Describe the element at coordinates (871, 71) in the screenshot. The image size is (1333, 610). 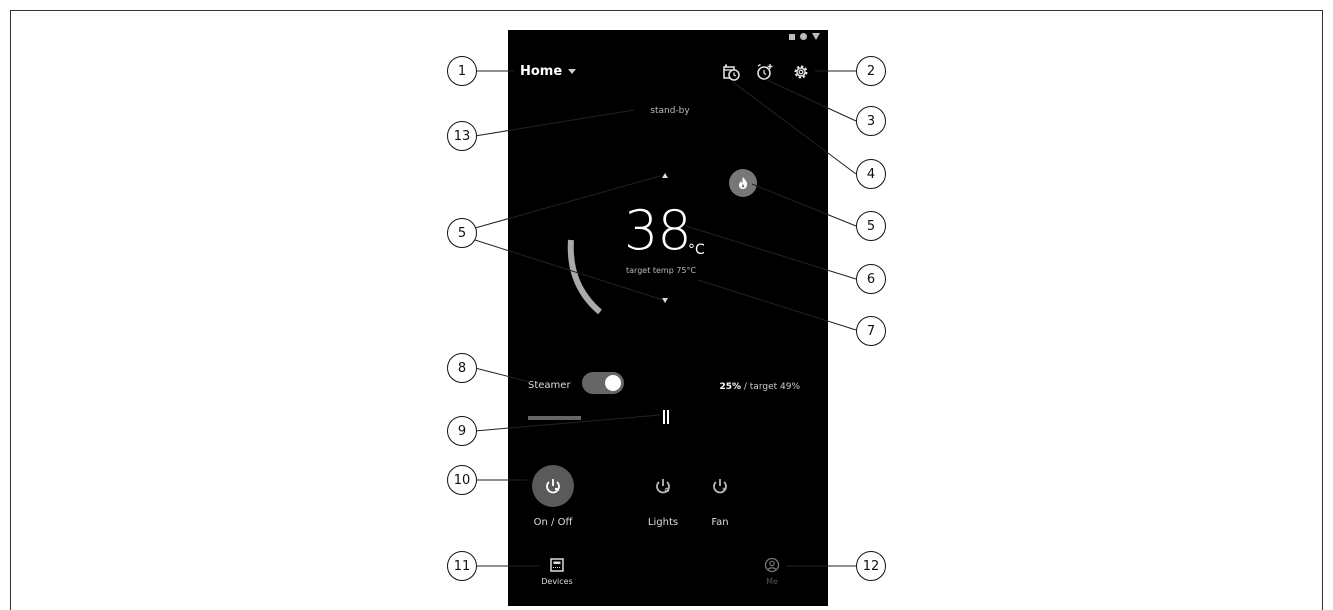
I see `callout-2: 2` at that location.